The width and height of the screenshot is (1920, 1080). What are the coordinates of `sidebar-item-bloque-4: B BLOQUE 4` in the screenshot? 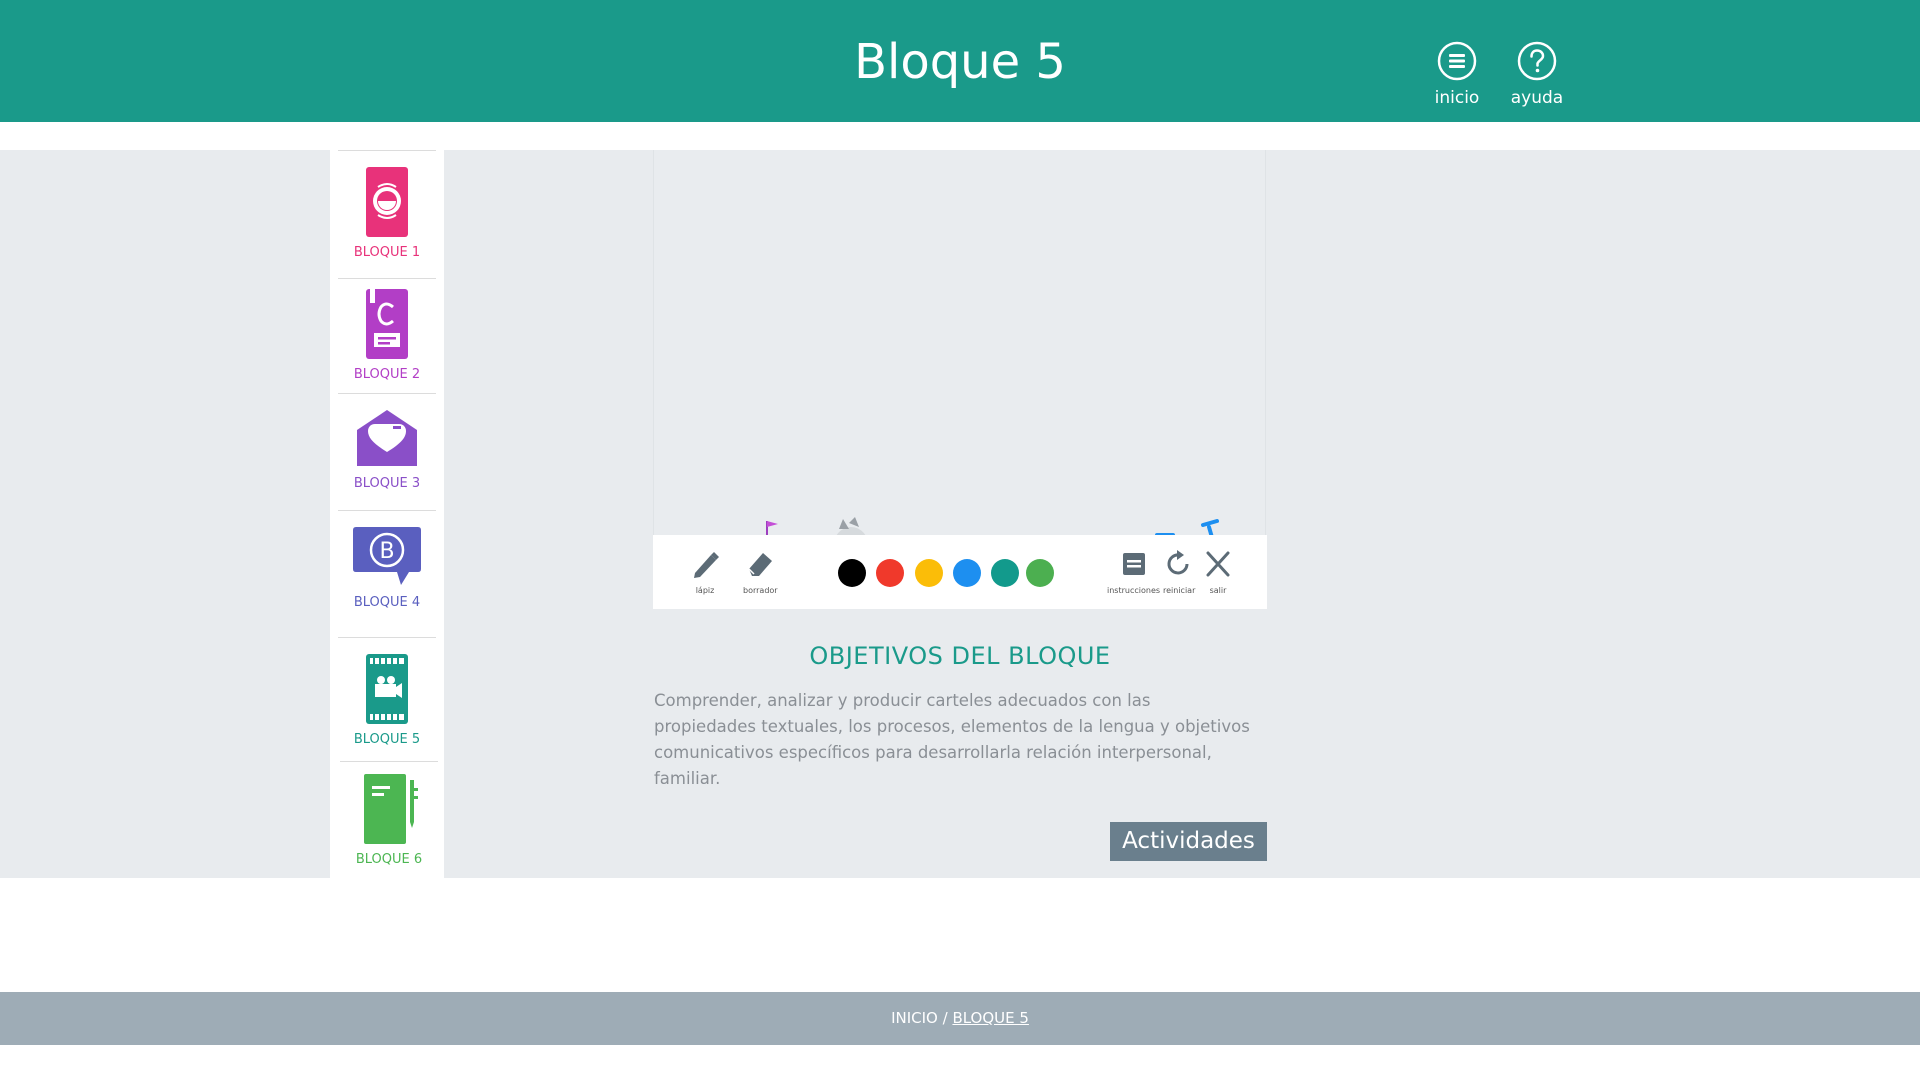 It's located at (387, 573).